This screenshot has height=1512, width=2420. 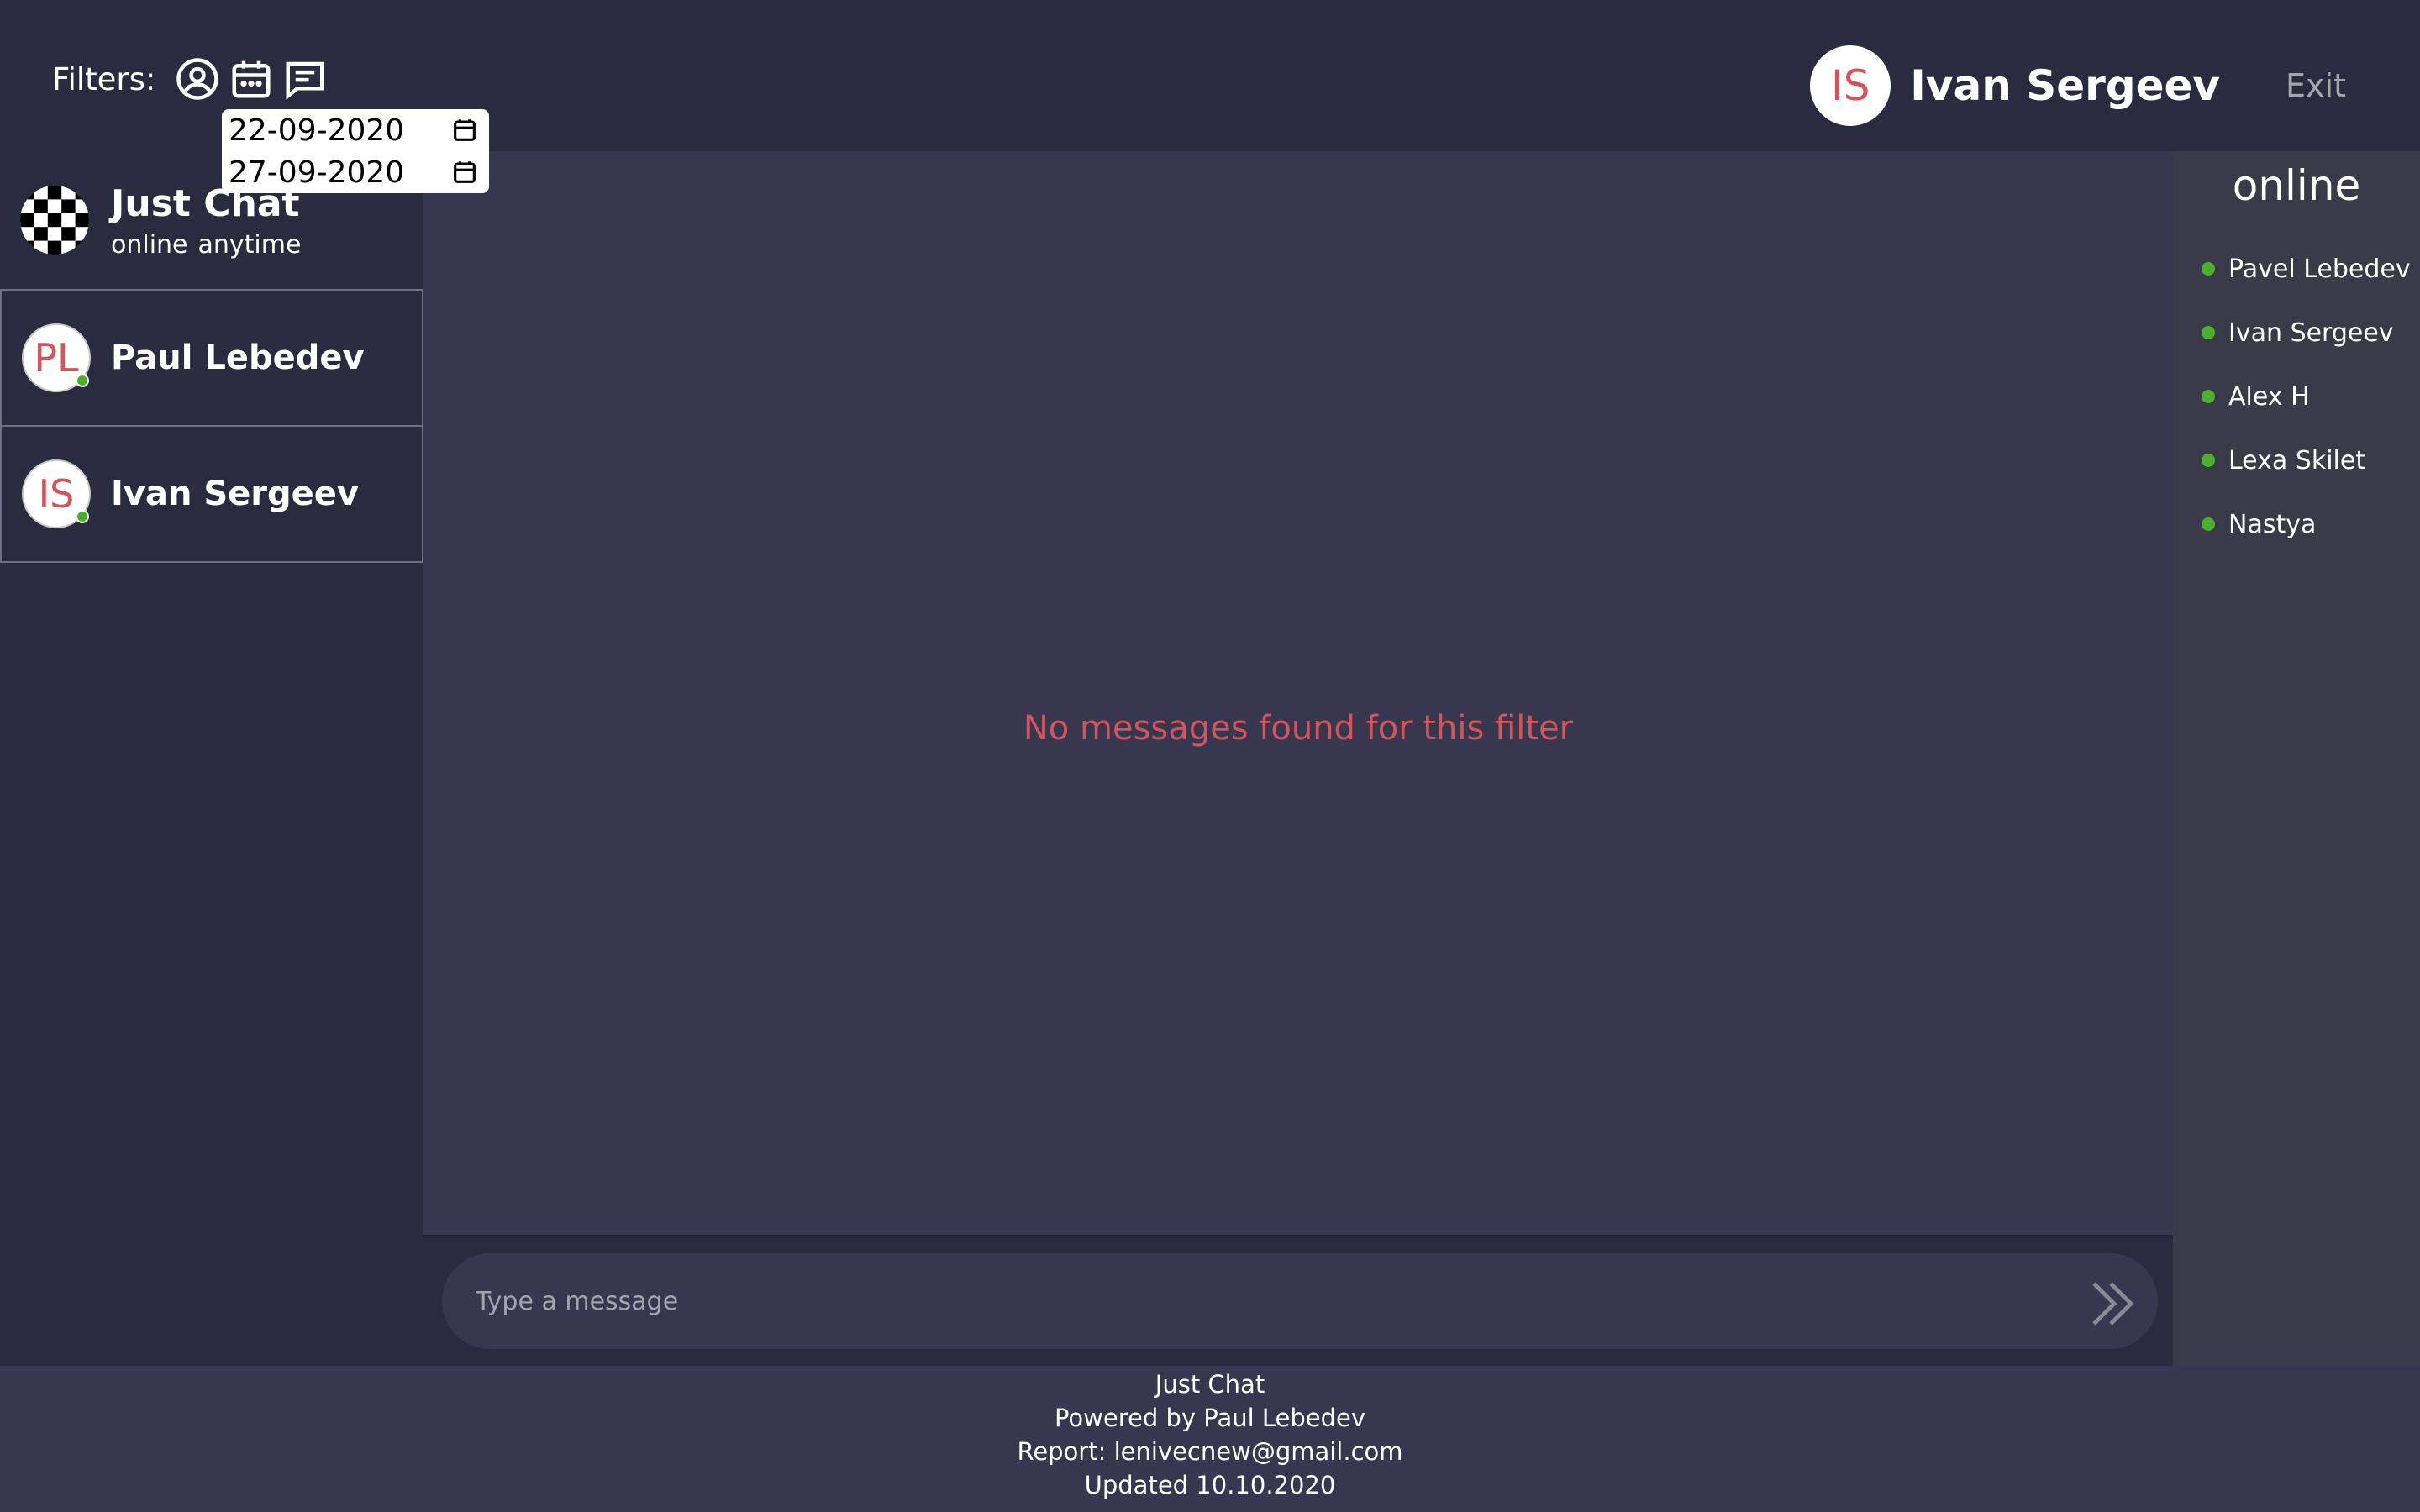 What do you see at coordinates (317, 172) in the screenshot?
I see `date-to-value: 27-09-2020` at bounding box center [317, 172].